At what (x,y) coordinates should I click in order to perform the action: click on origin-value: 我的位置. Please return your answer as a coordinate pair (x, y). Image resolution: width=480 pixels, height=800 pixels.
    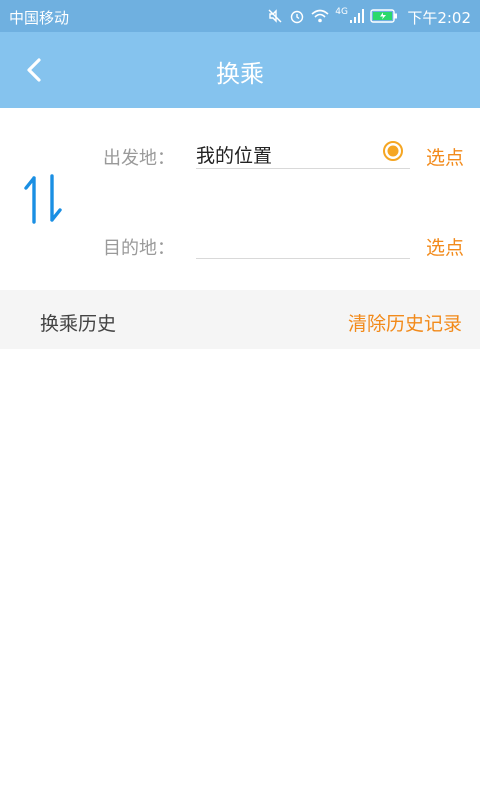
    Looking at the image, I should click on (234, 156).